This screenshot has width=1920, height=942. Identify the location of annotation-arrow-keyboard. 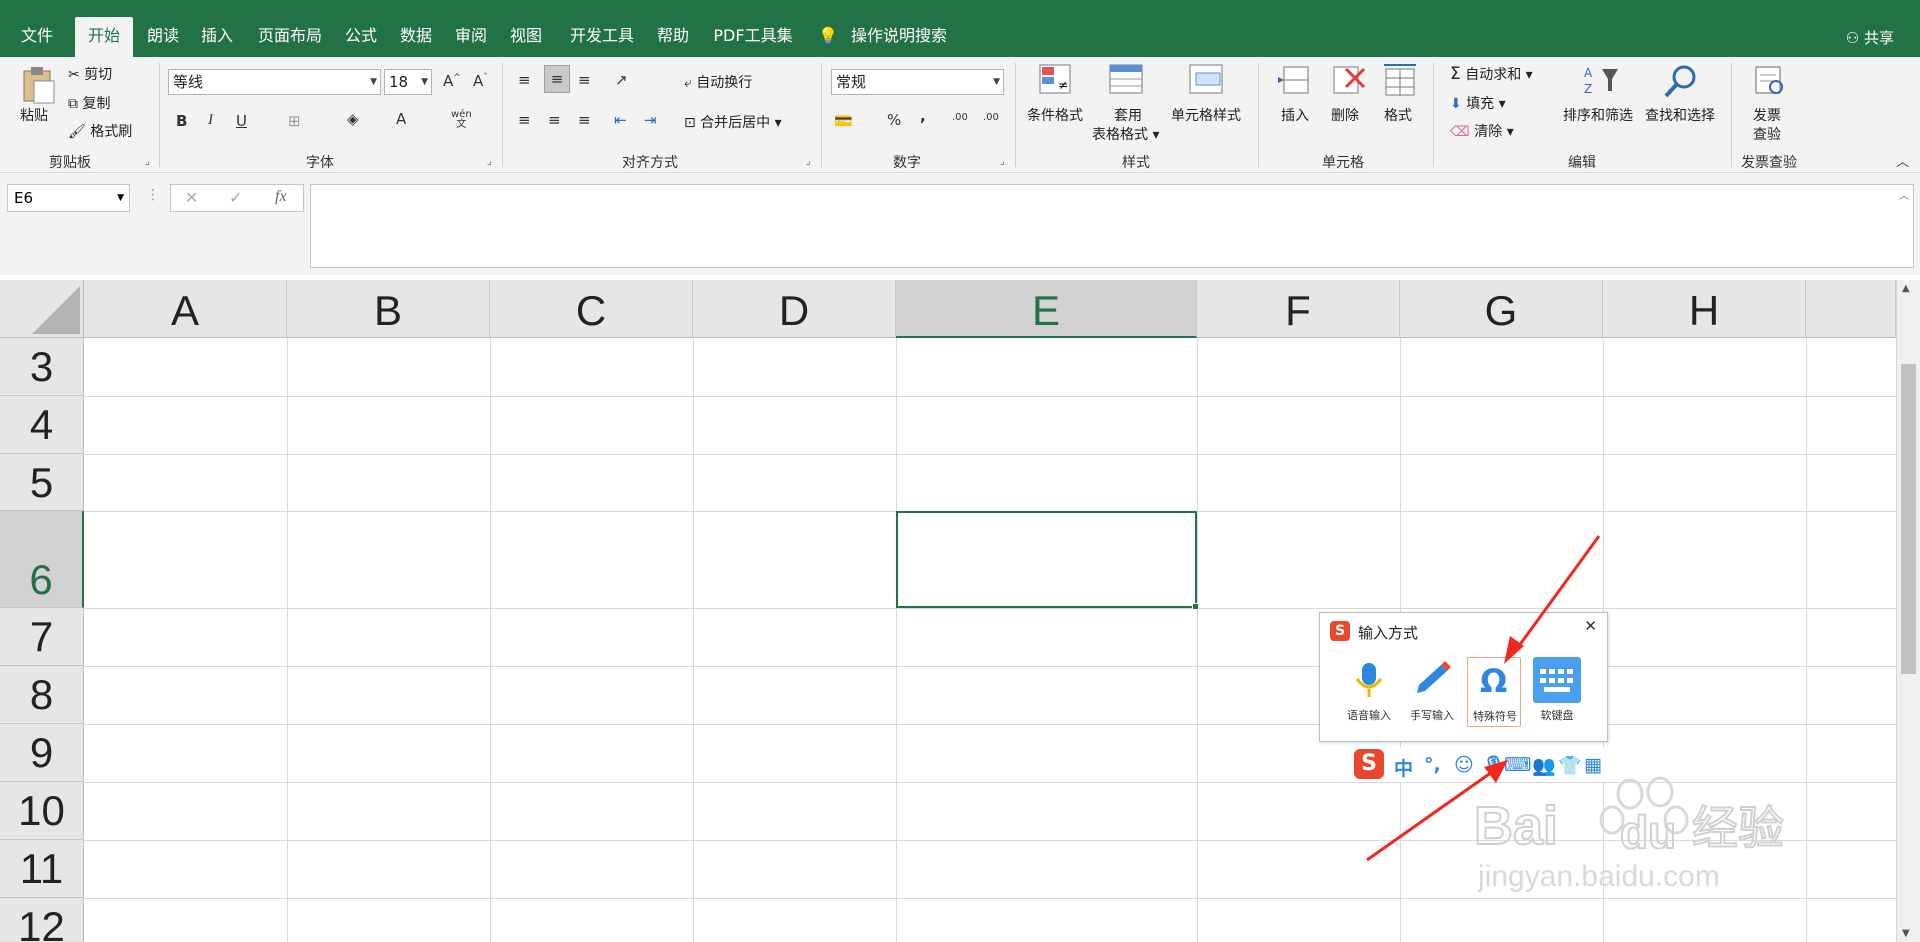
(1437, 811).